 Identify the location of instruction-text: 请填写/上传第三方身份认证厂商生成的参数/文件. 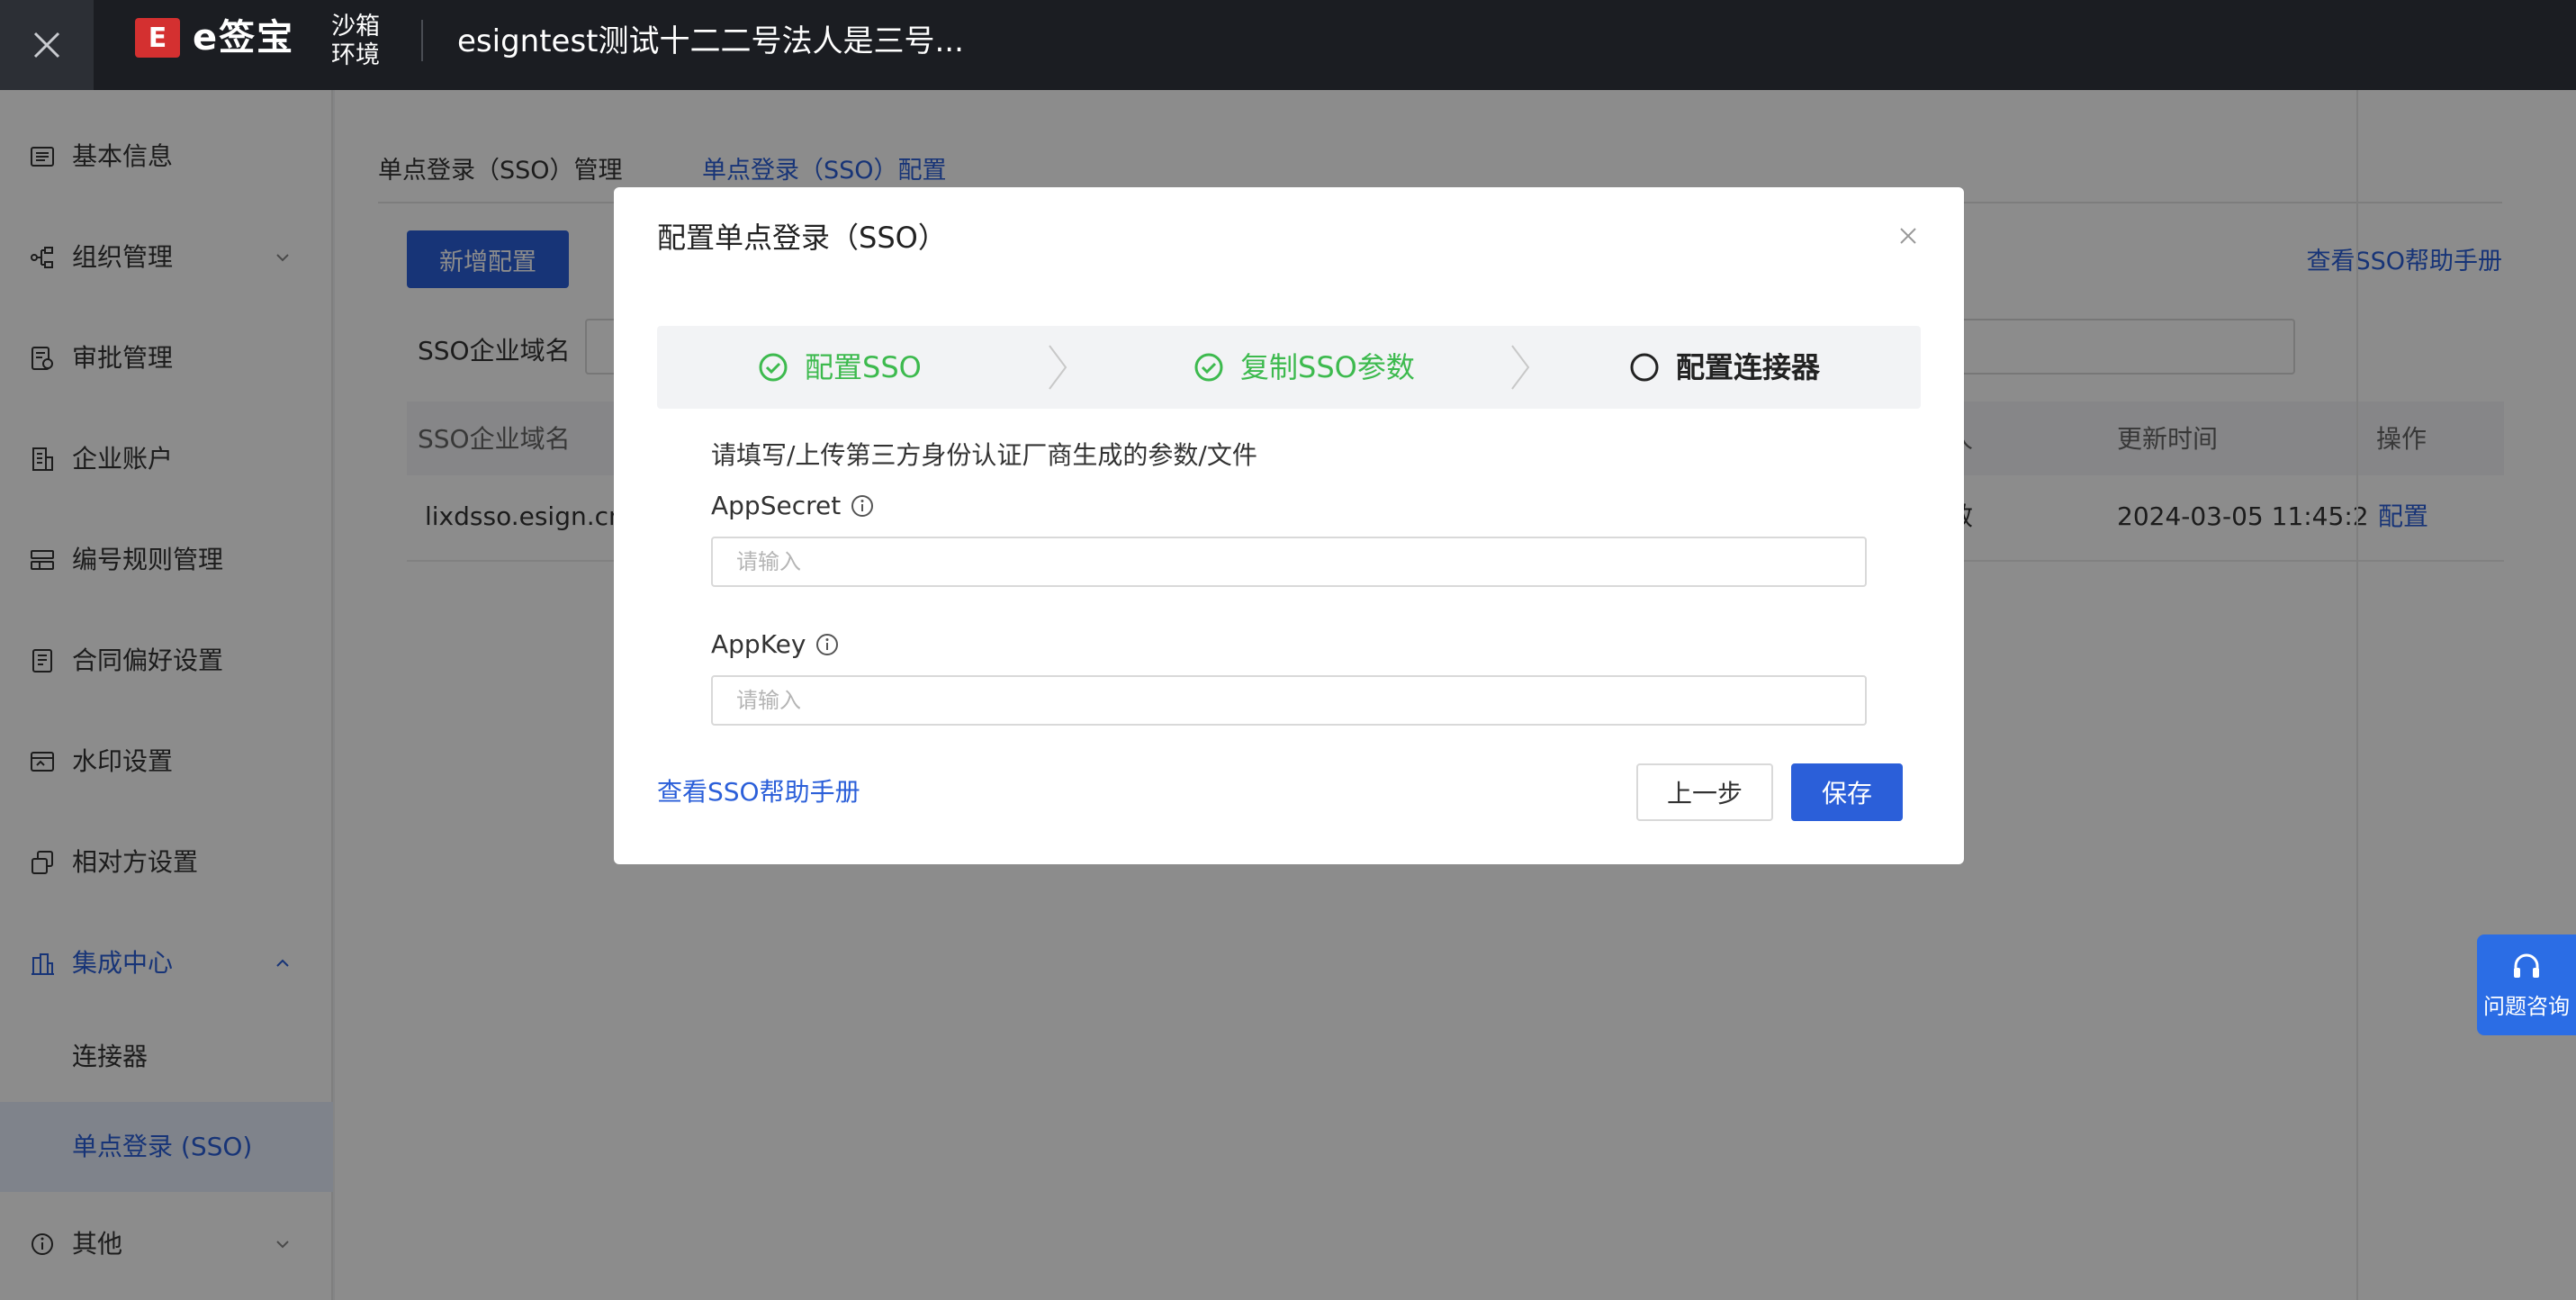
(984, 455).